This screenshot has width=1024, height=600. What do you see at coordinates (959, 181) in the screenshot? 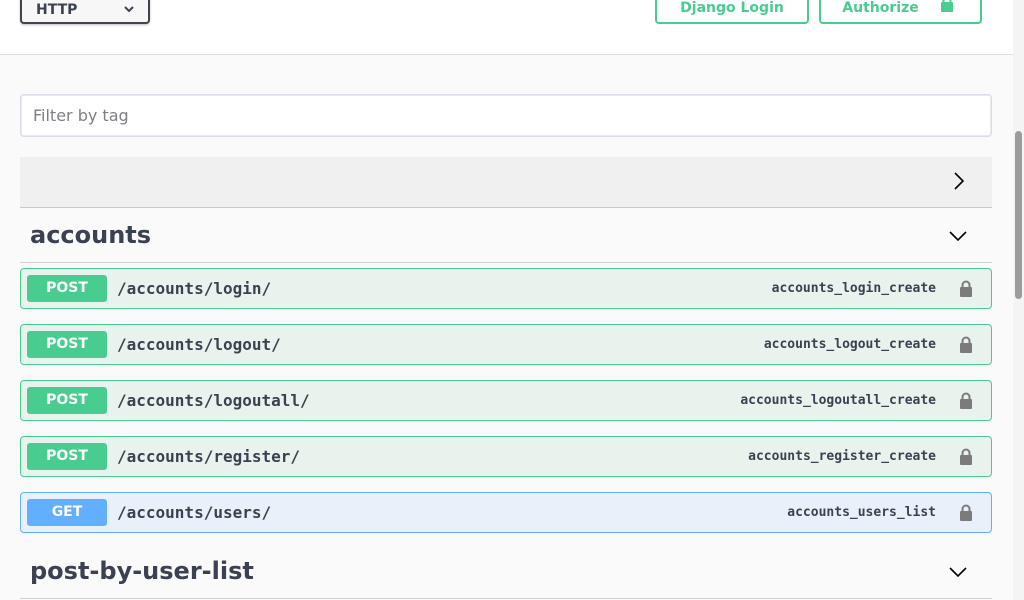
I see `chevron-right-icon` at bounding box center [959, 181].